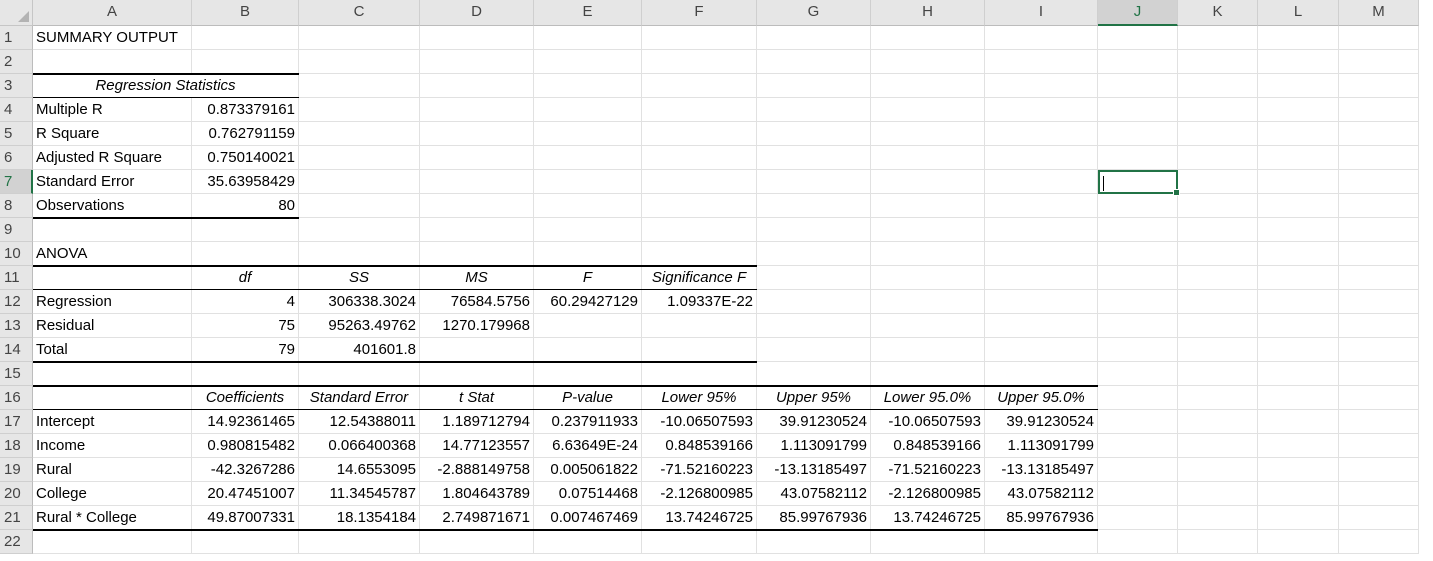  What do you see at coordinates (245, 206) in the screenshot?
I see `cell-b8: 80` at bounding box center [245, 206].